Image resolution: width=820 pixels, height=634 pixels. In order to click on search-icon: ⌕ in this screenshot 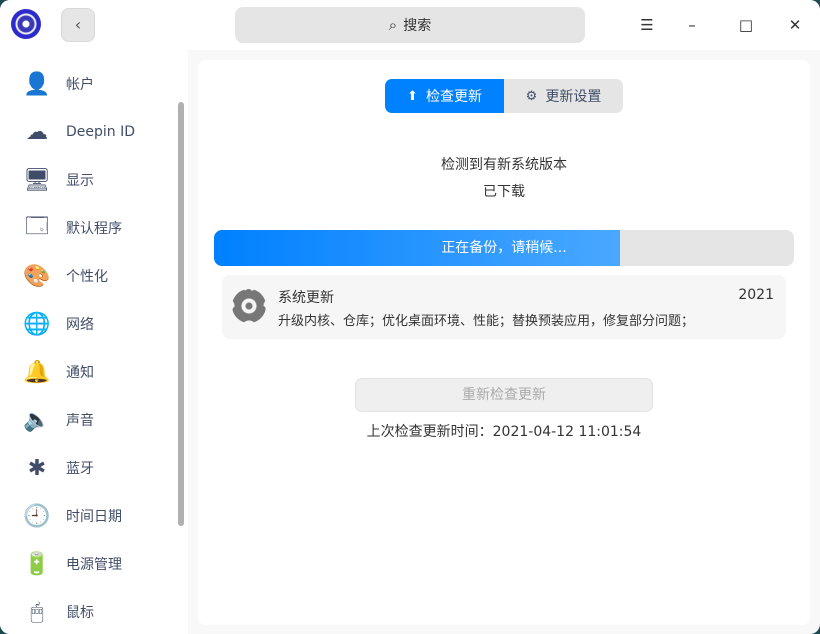, I will do `click(393, 25)`.